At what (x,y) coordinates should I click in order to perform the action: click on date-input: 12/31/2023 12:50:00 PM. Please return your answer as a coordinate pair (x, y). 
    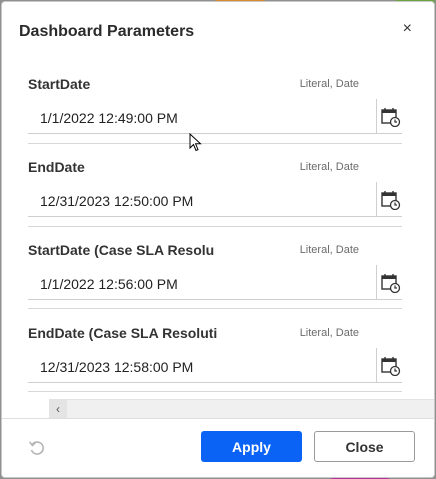
    Looking at the image, I should click on (202, 199).